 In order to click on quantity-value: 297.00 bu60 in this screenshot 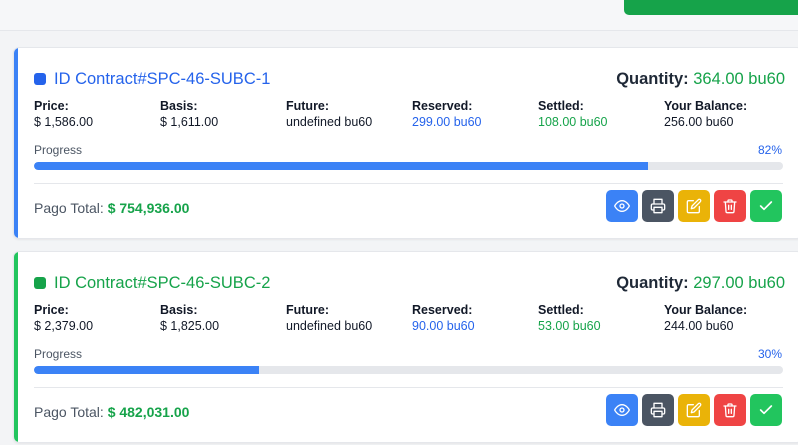, I will do `click(739, 283)`.